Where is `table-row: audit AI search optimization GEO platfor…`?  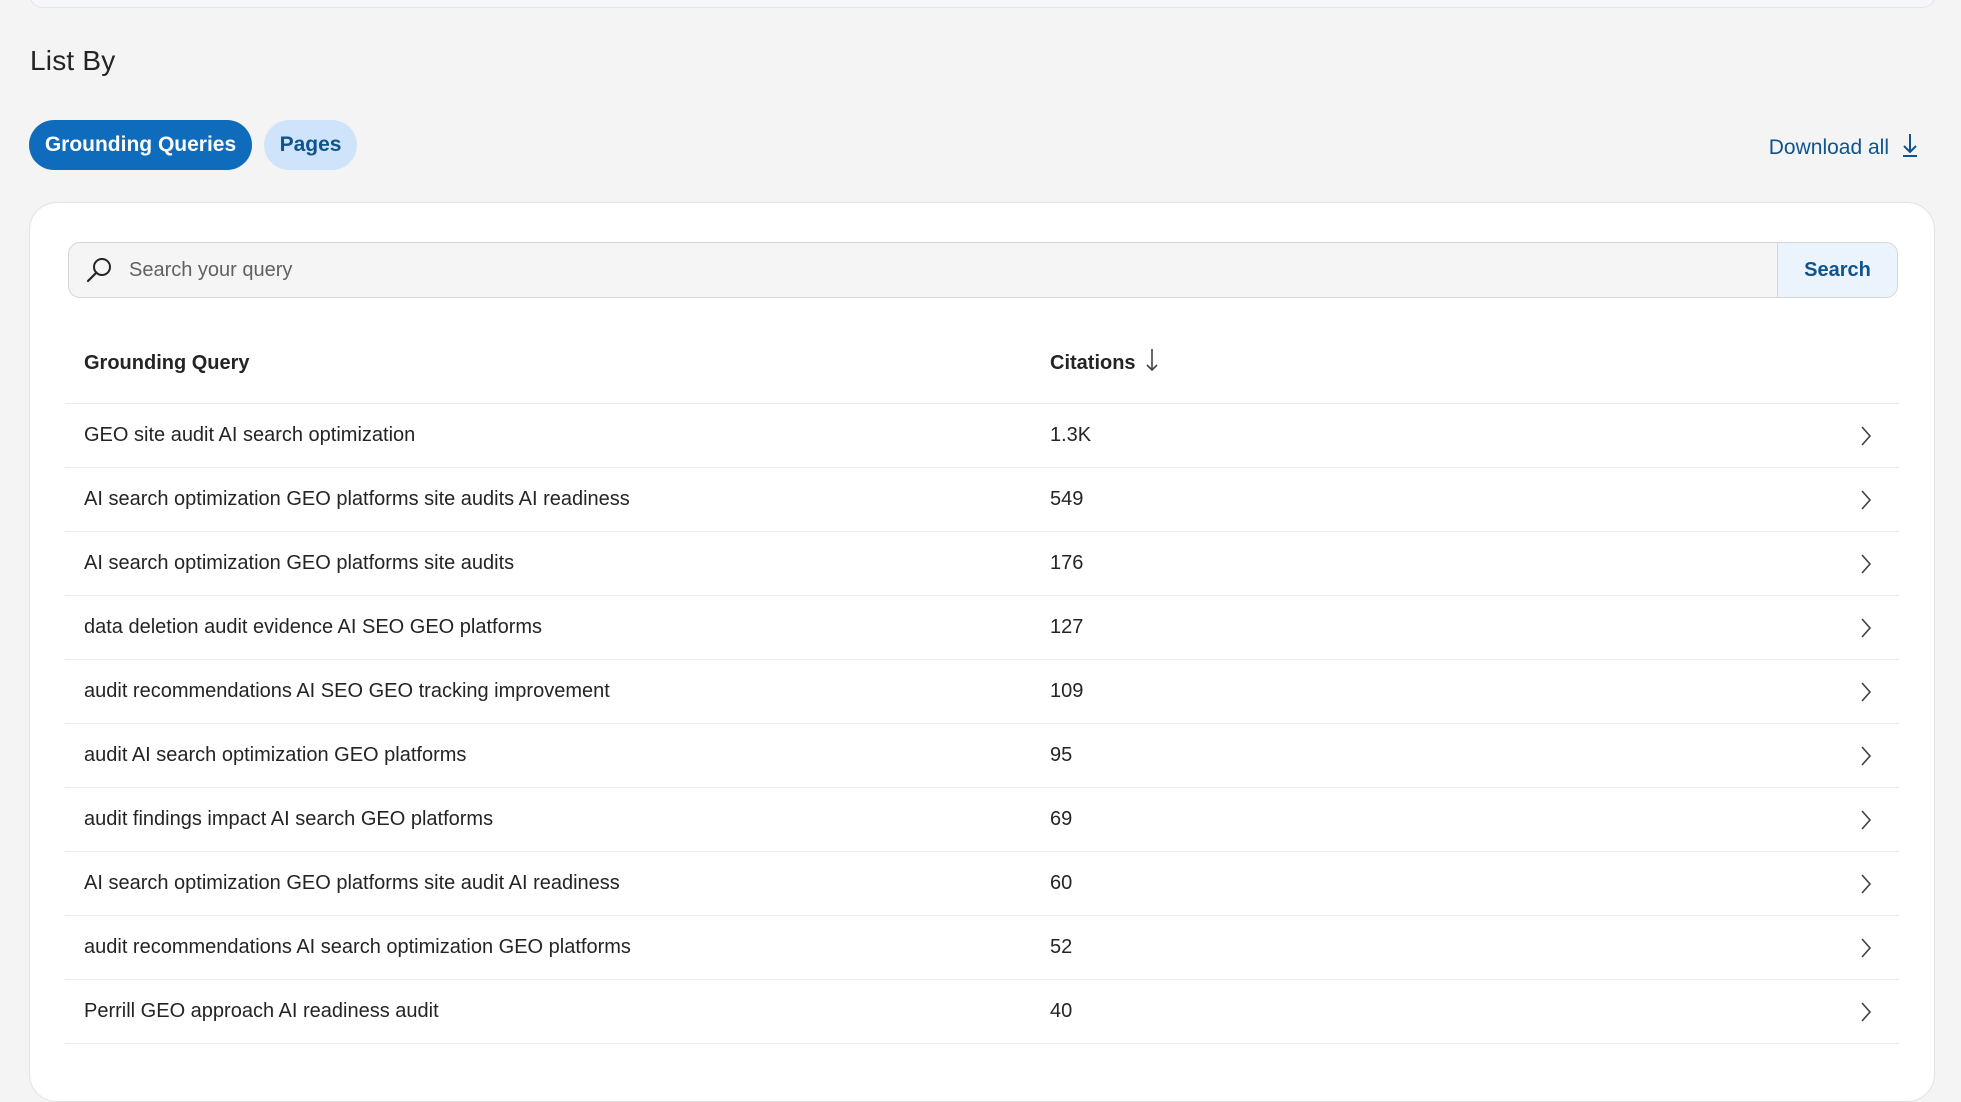
table-row: audit AI search optimization GEO platfor… is located at coordinates (982, 756).